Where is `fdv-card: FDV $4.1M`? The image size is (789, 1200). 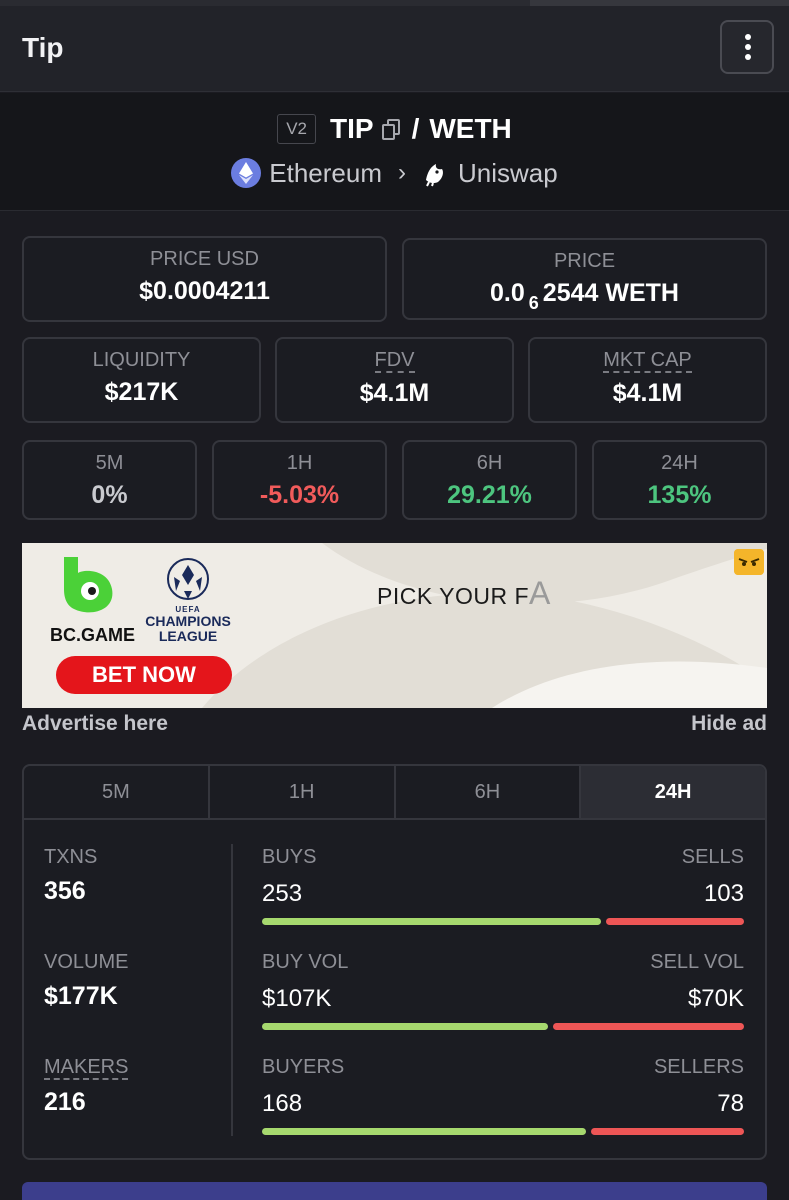
fdv-card: FDV $4.1M is located at coordinates (394, 380).